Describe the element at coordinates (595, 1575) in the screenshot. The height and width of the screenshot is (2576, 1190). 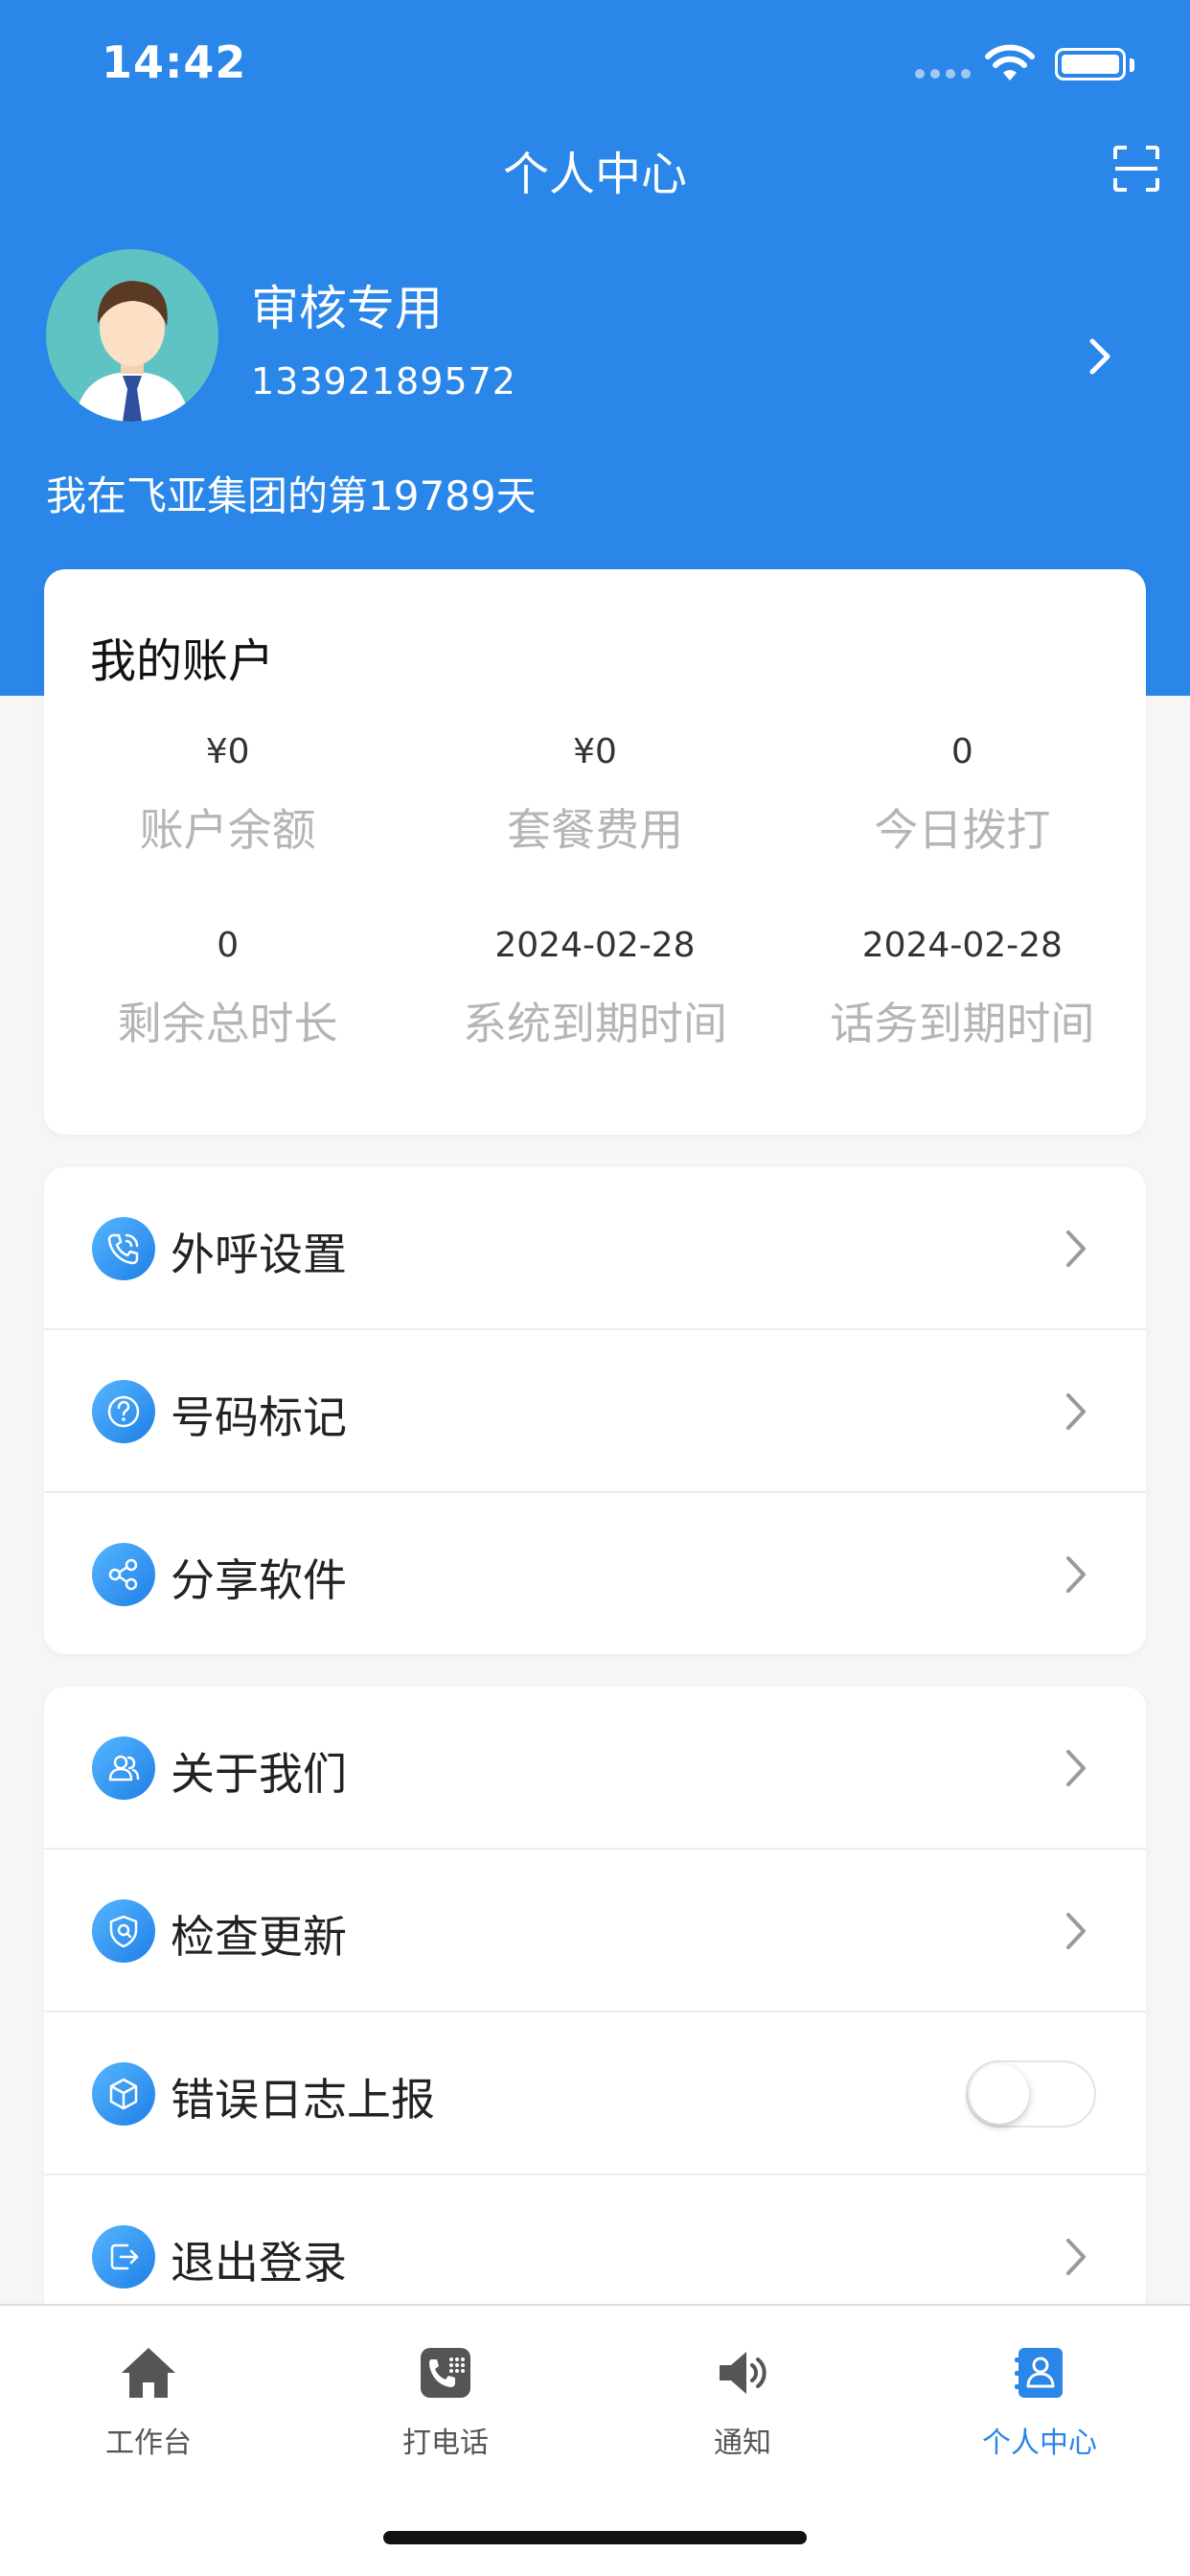
I see `menu-item-share-app: 分享软件` at that location.